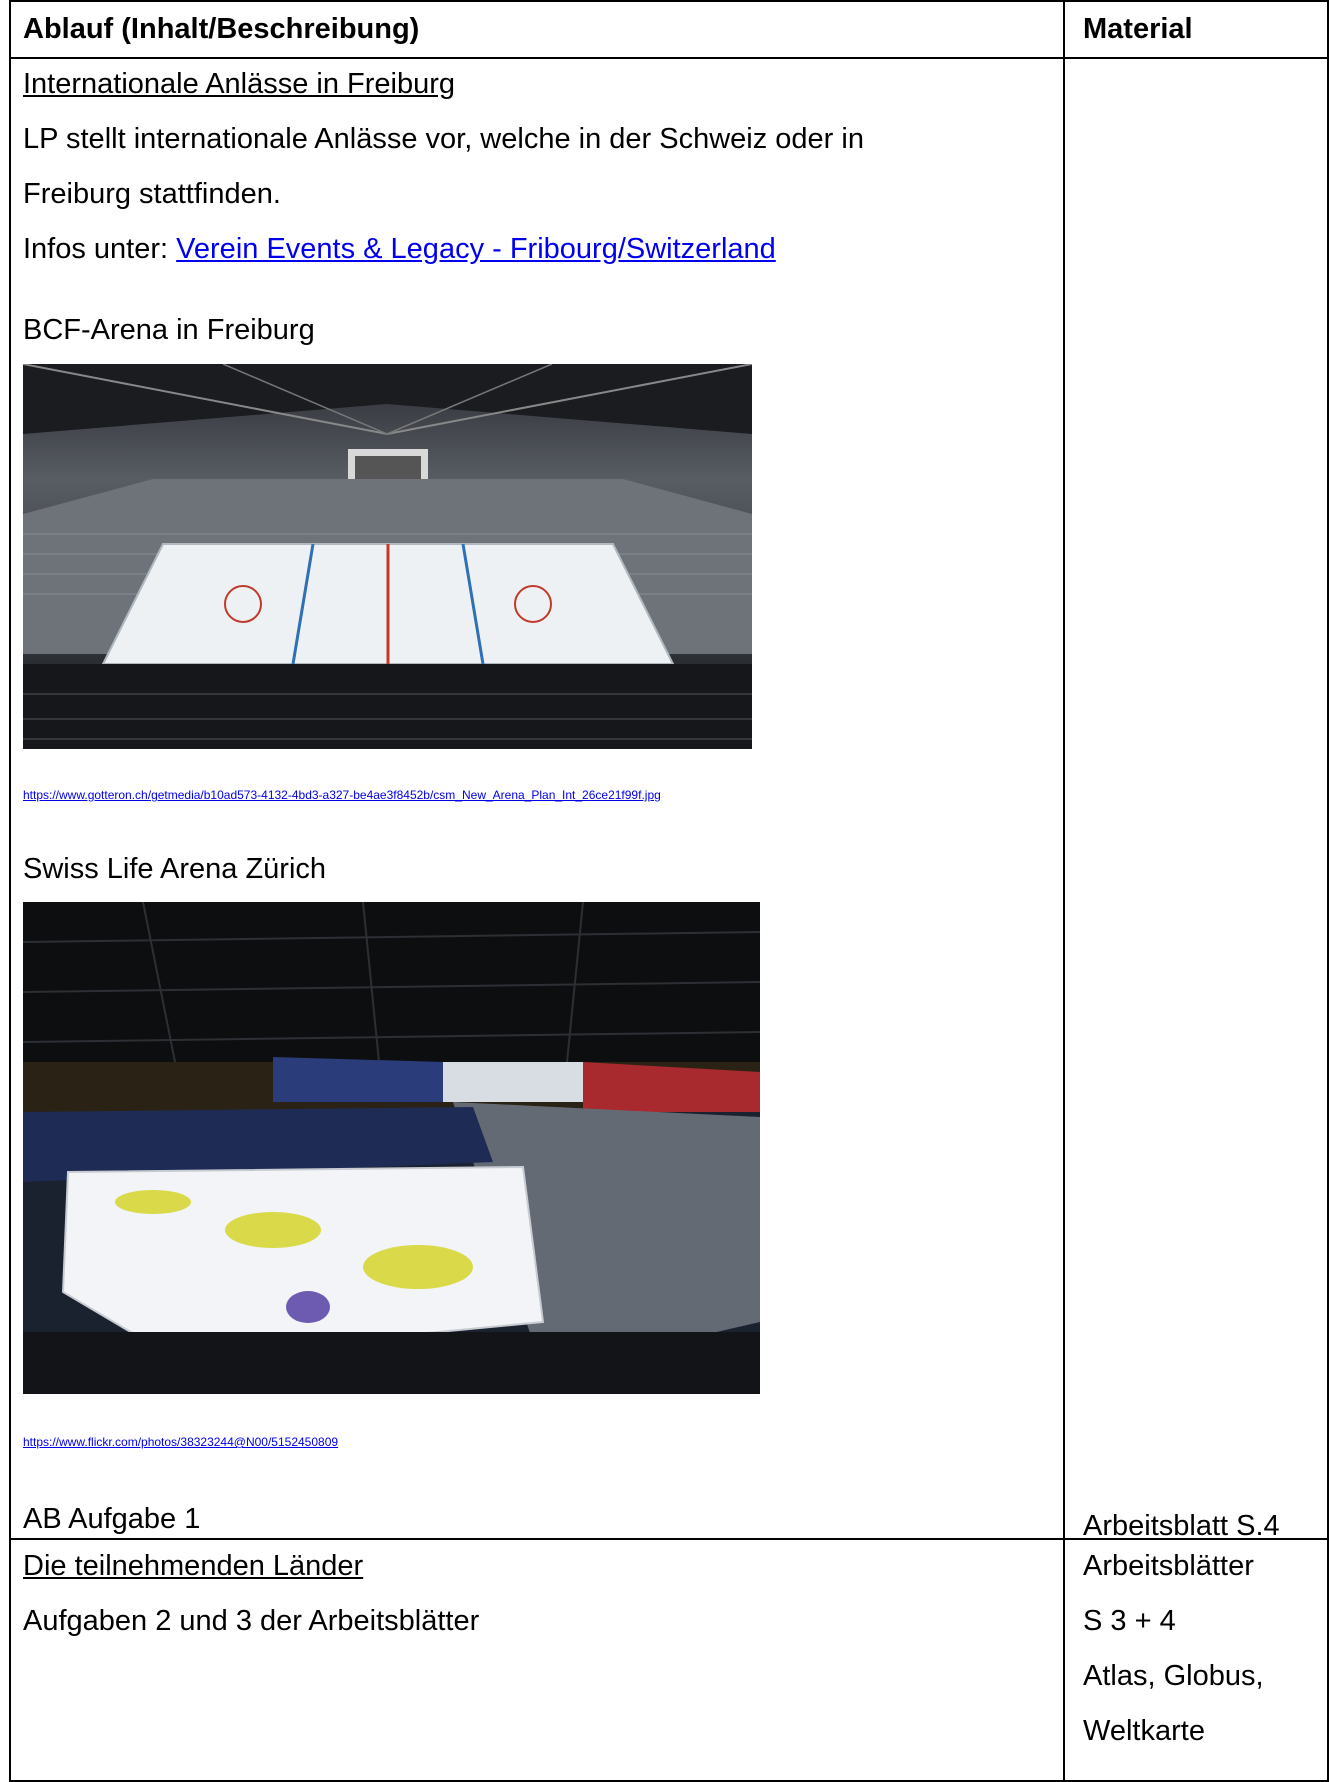 This screenshot has width=1330, height=1782. Describe the element at coordinates (193, 1566) in the screenshot. I see `section-heading-participating-countries: Die teilnehmenden Länder` at that location.